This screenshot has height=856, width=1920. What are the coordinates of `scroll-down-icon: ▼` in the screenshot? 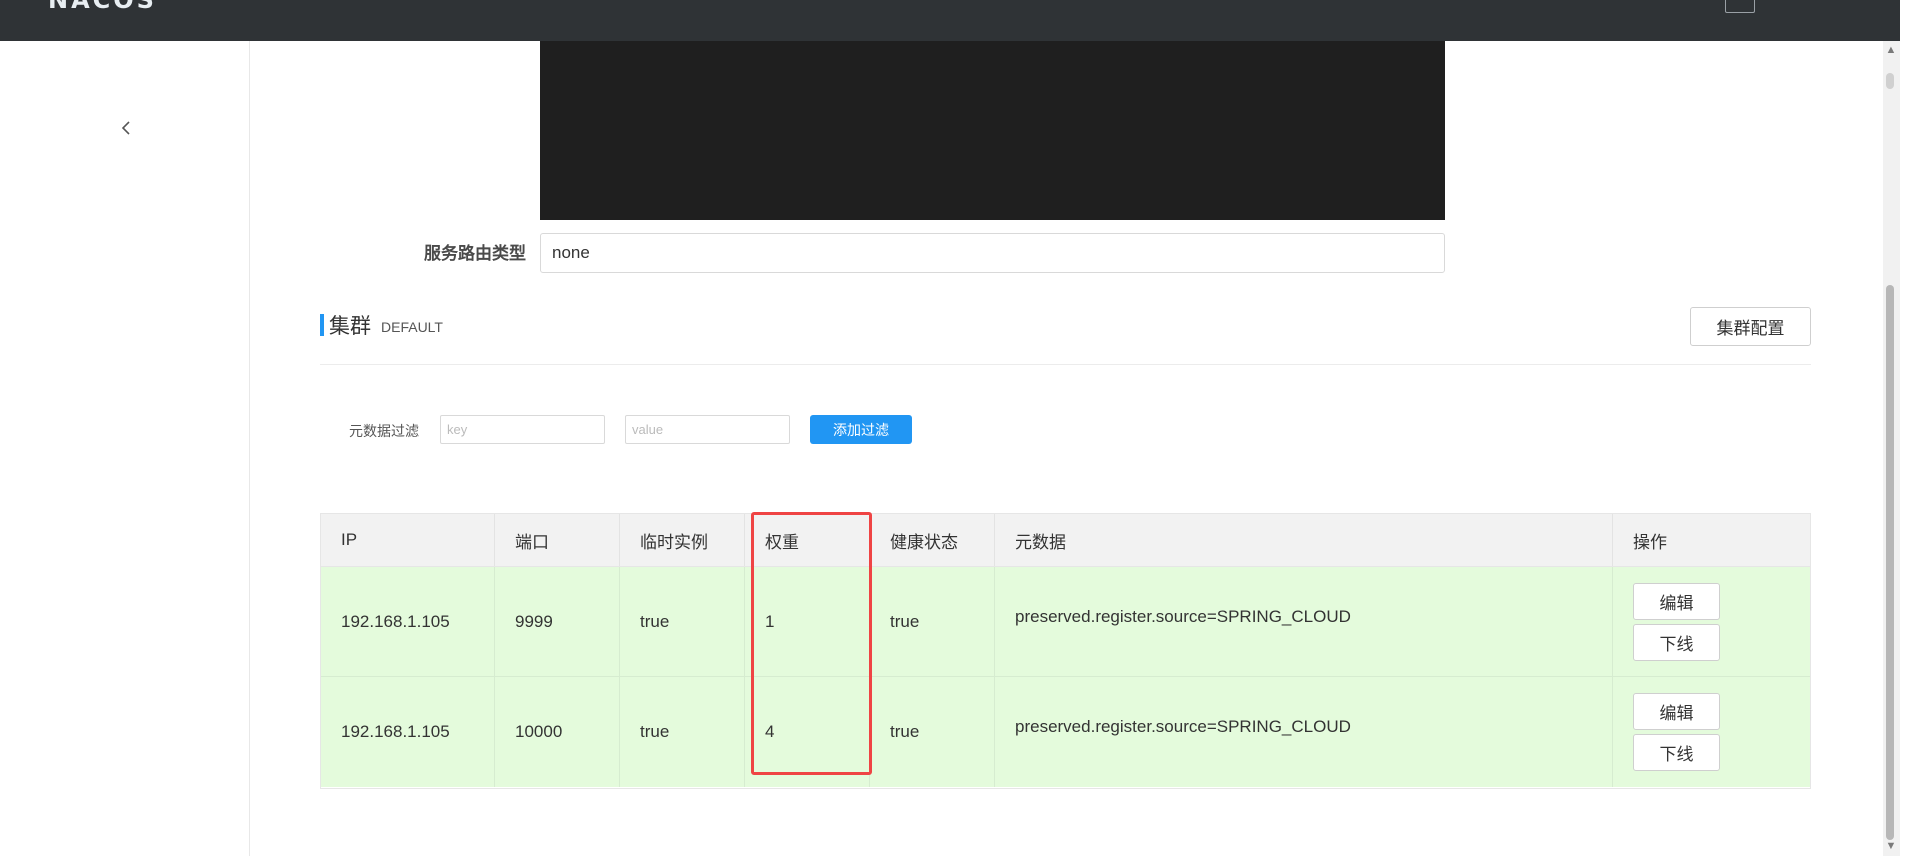 It's located at (1891, 846).